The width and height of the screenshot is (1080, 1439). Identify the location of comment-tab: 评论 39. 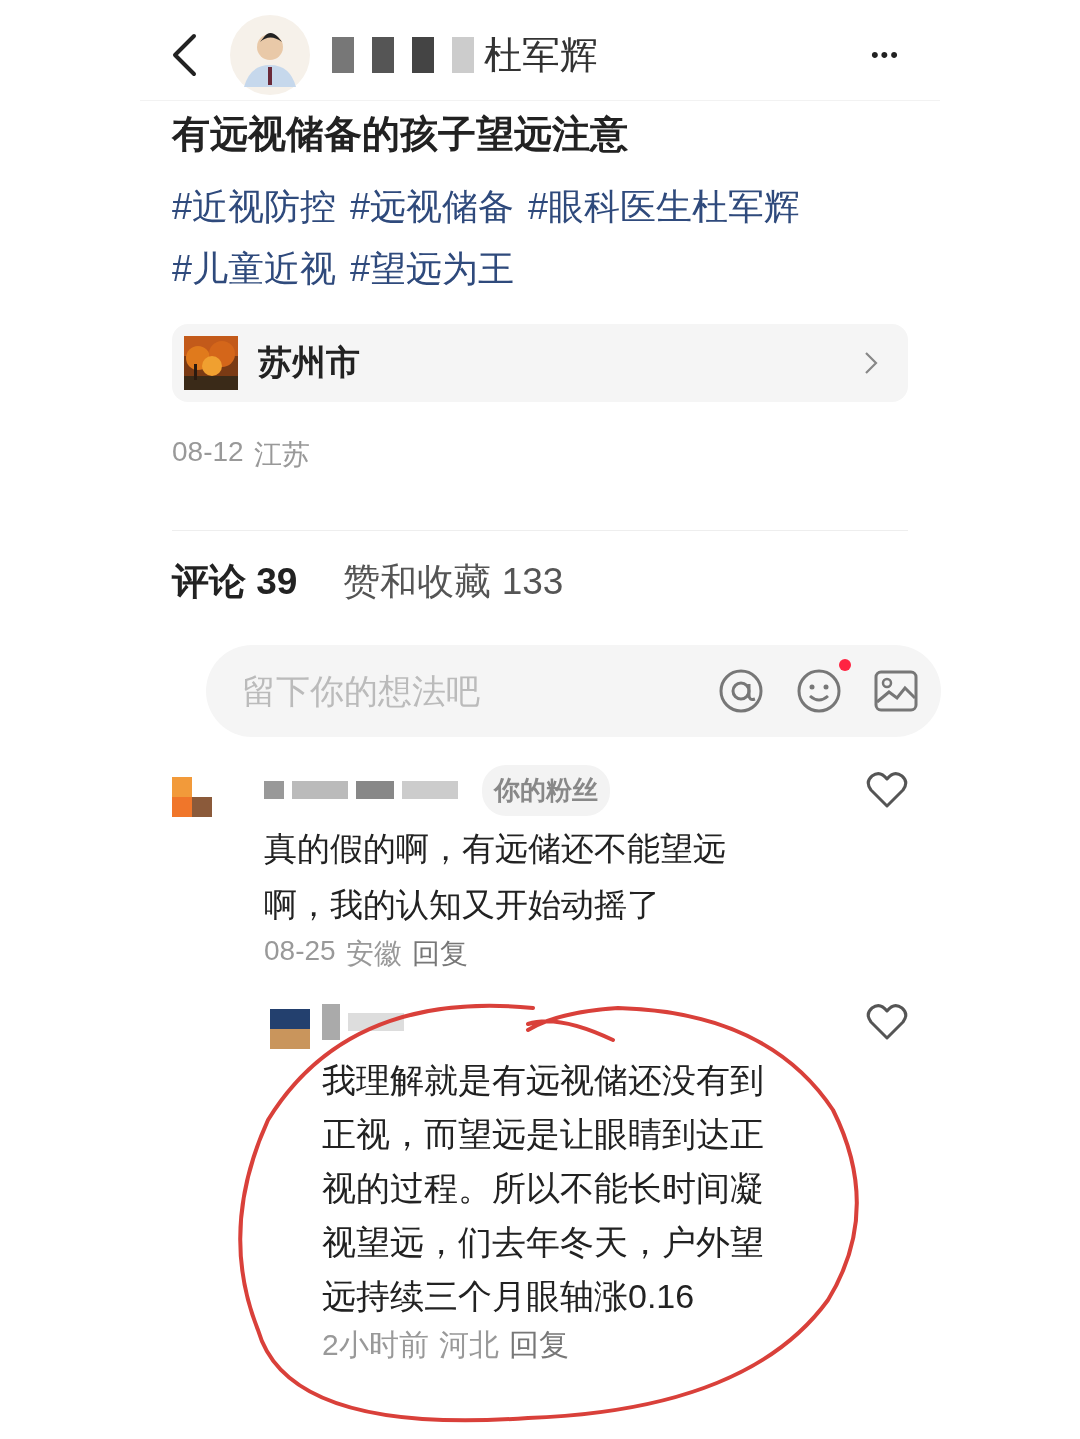
(235, 582).